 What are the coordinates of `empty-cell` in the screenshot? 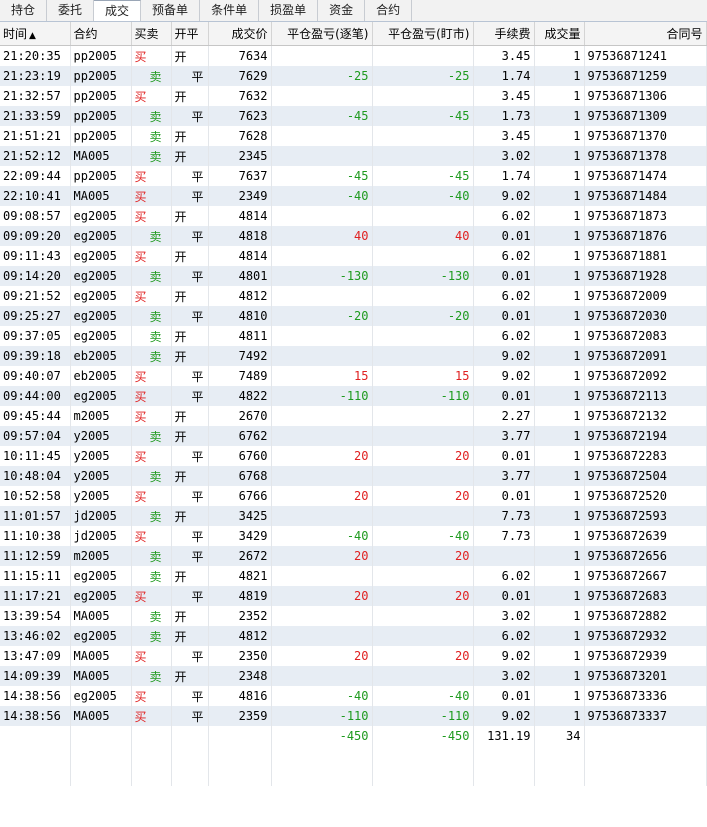 It's located at (151, 776).